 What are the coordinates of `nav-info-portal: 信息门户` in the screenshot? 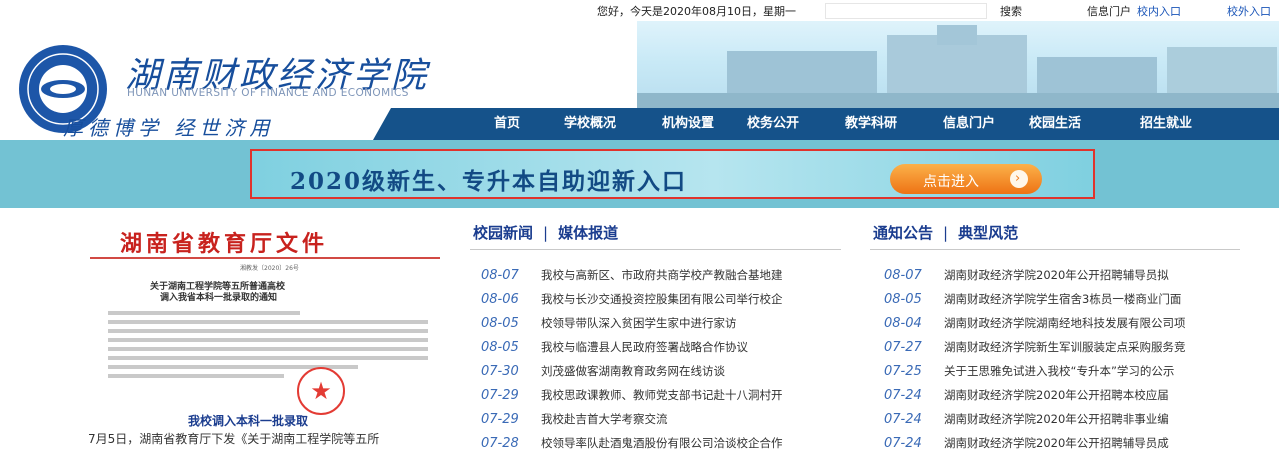 It's located at (986, 124).